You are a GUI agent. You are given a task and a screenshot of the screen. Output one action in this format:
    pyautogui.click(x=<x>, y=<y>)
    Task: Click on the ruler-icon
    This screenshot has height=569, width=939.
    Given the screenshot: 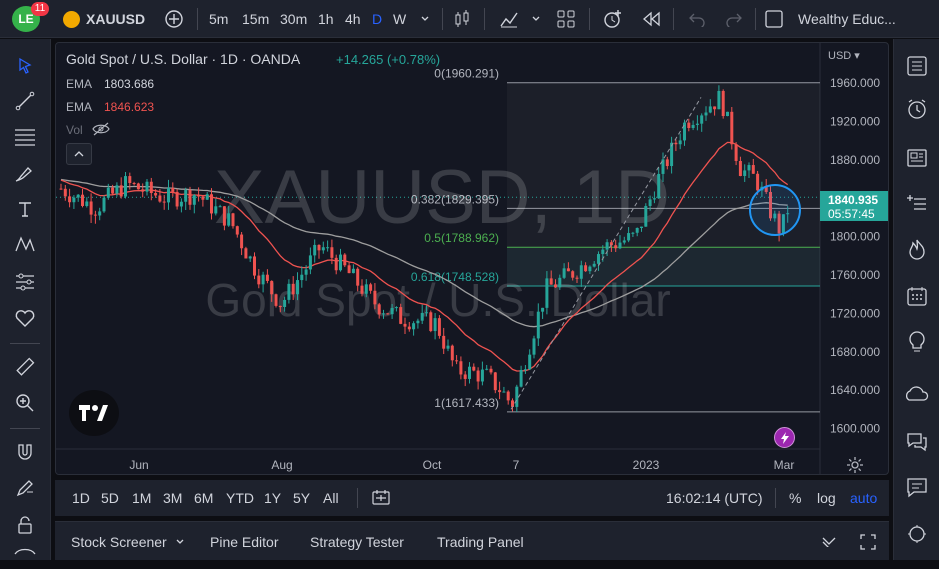 What is the action you would take?
    pyautogui.click(x=25, y=367)
    